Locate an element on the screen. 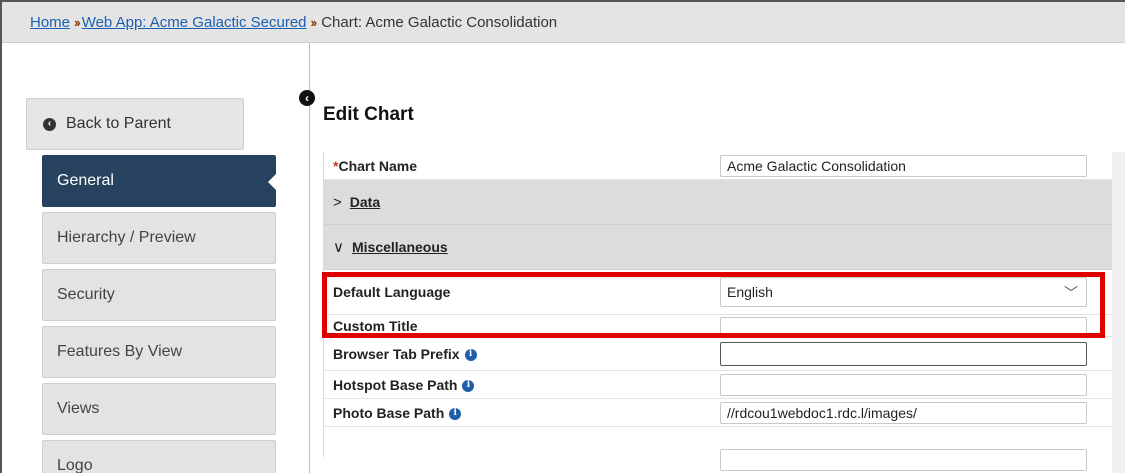  default-language-value: English is located at coordinates (750, 292).